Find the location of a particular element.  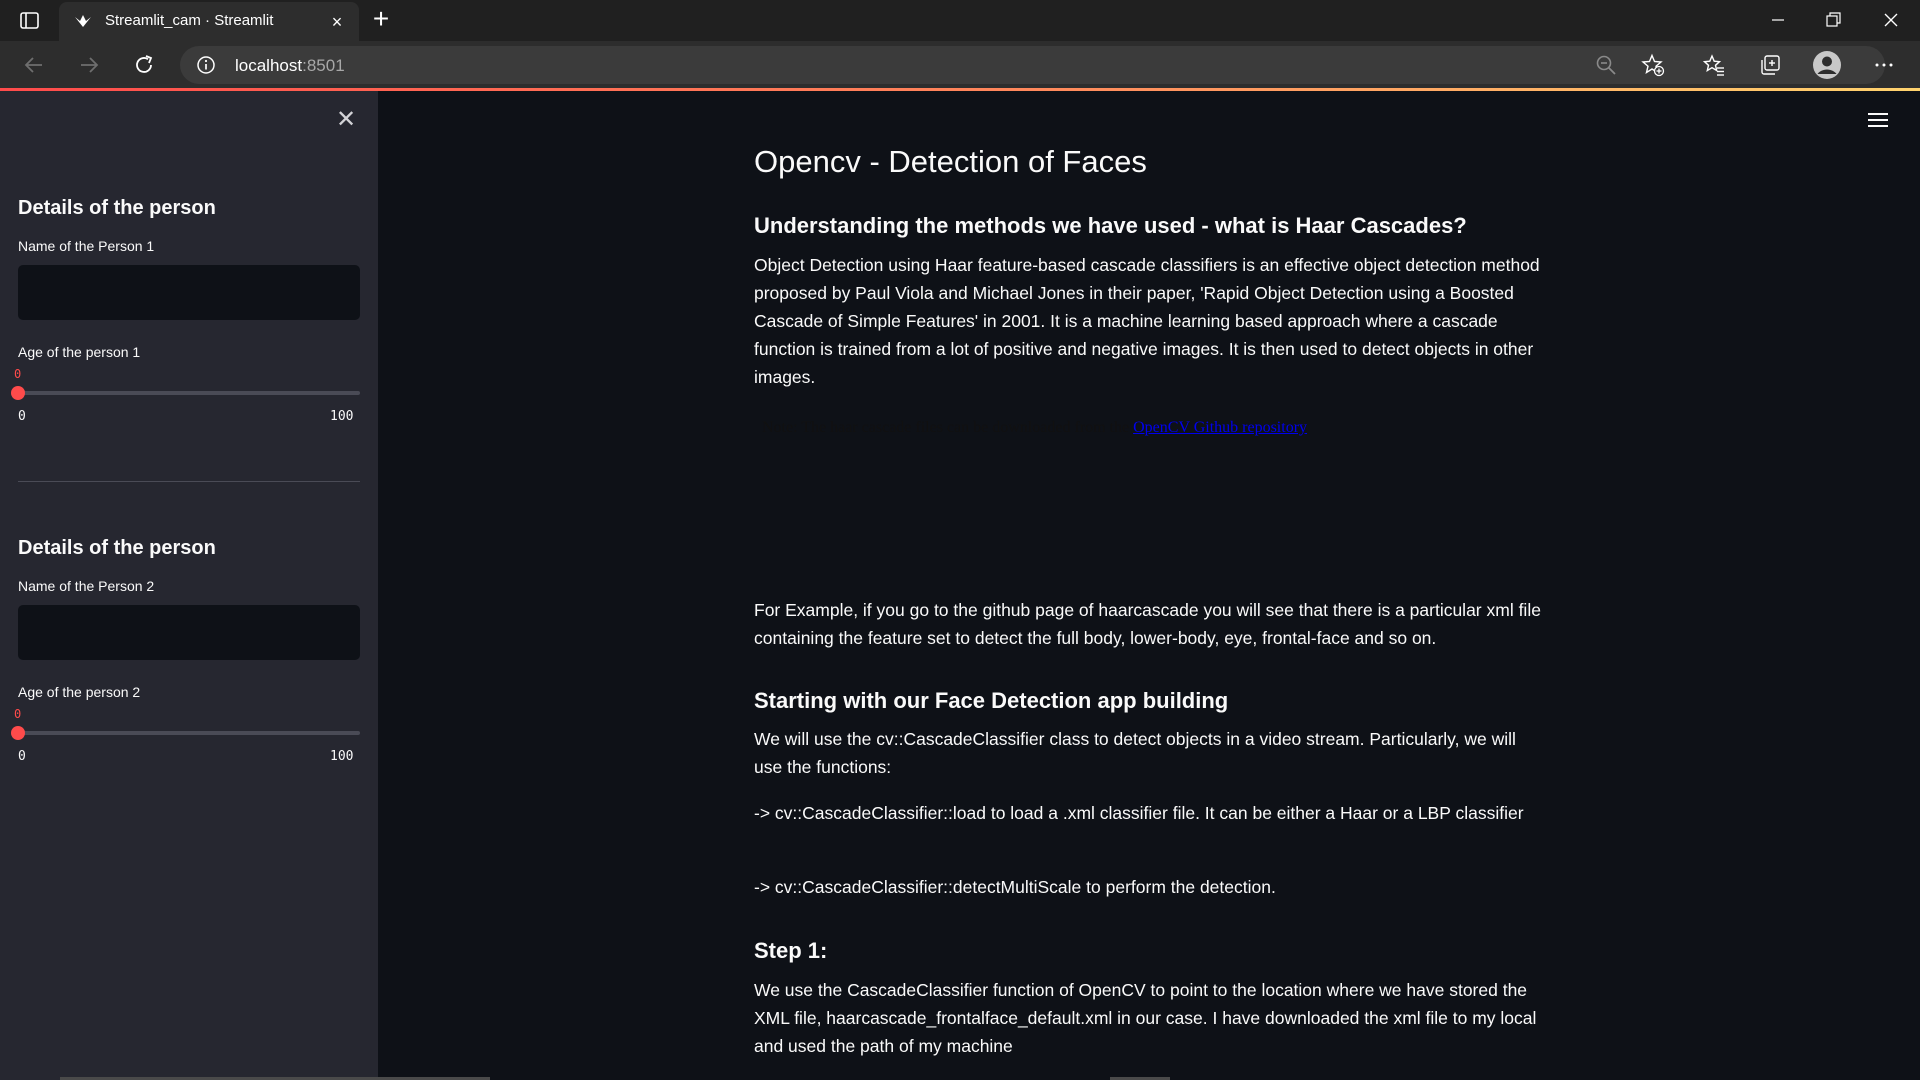

browser-tab-active: Streamlit_cam · Streamlit × is located at coordinates (209, 21).